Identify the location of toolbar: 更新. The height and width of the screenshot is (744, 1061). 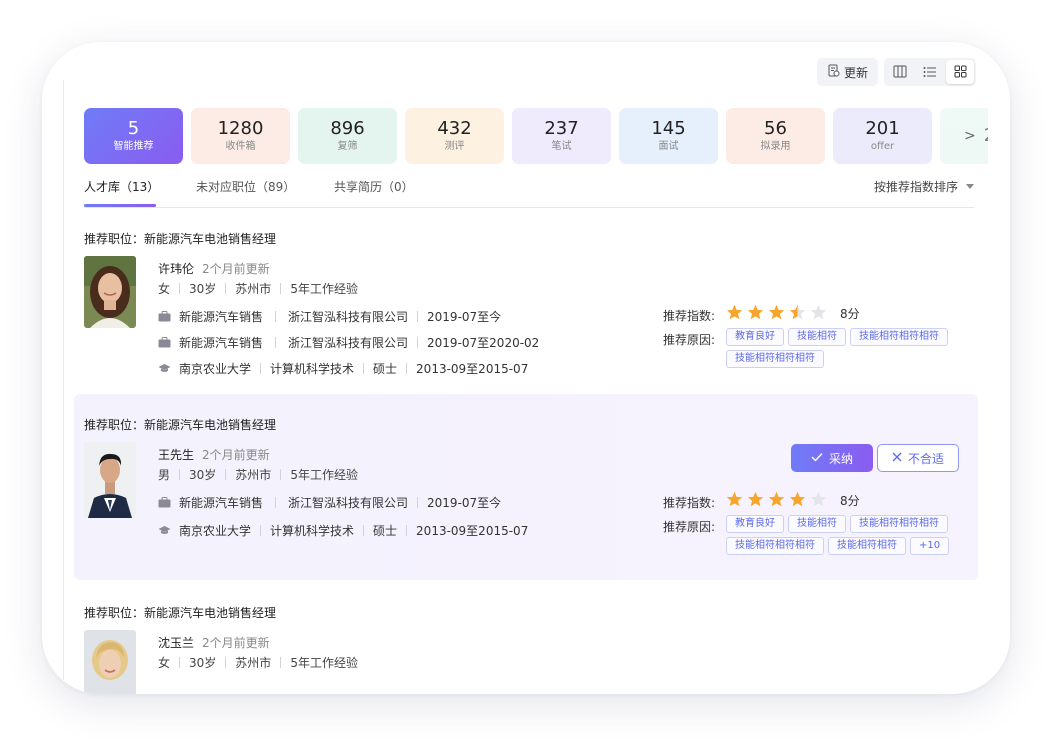
(896, 72).